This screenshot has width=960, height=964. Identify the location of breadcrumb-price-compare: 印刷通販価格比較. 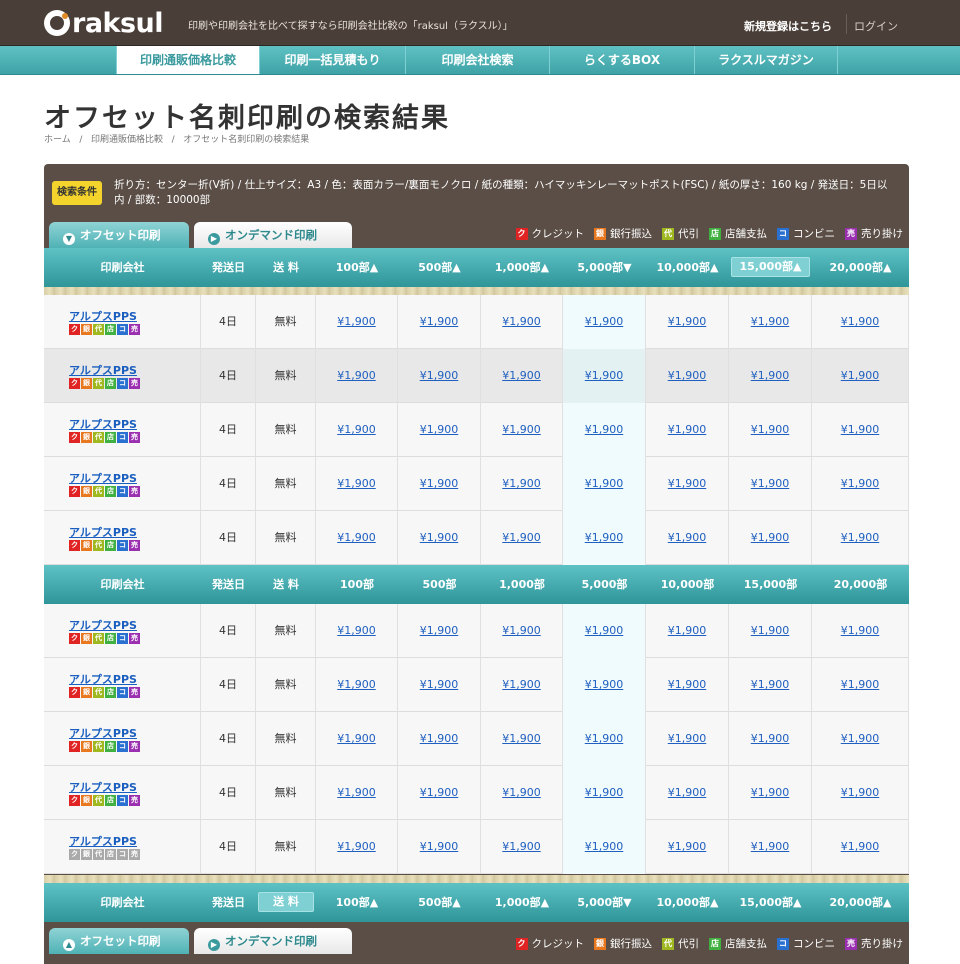
(127, 140).